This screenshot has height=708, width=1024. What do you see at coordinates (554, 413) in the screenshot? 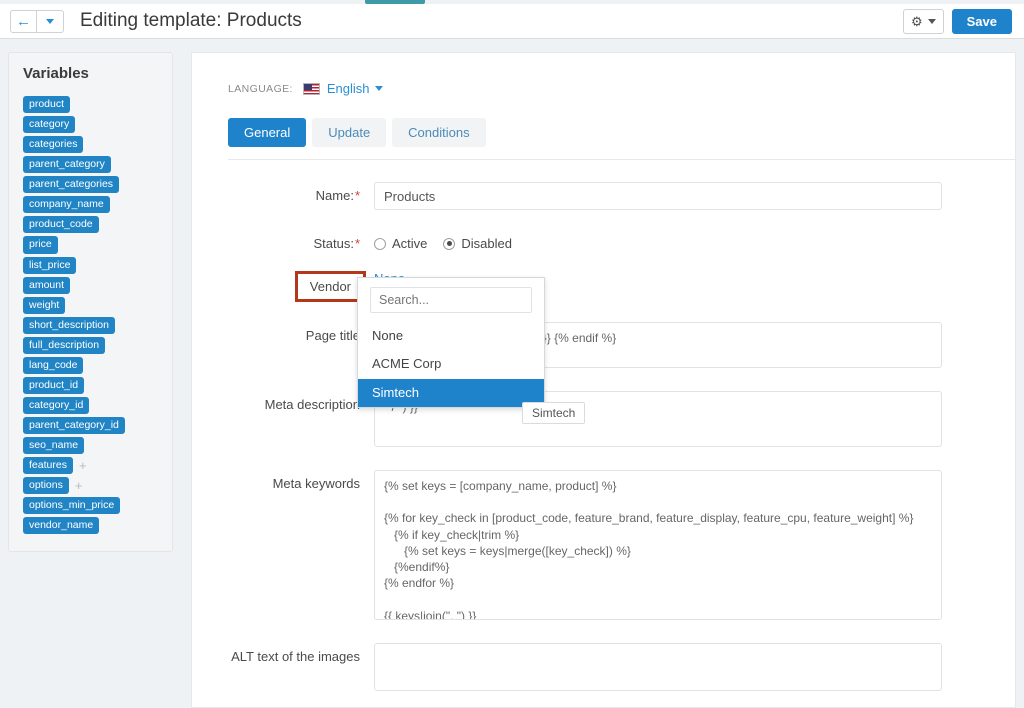
I see `vendor-tooltip: Simtech` at bounding box center [554, 413].